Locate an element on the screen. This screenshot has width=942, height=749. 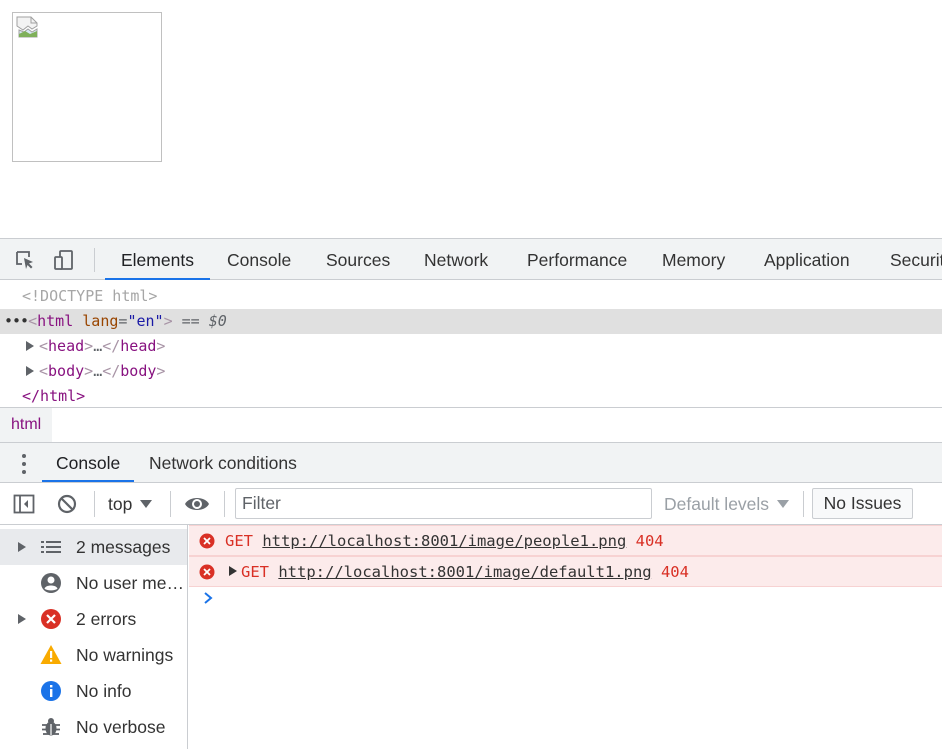
tab-performance: Performance is located at coordinates (577, 259).